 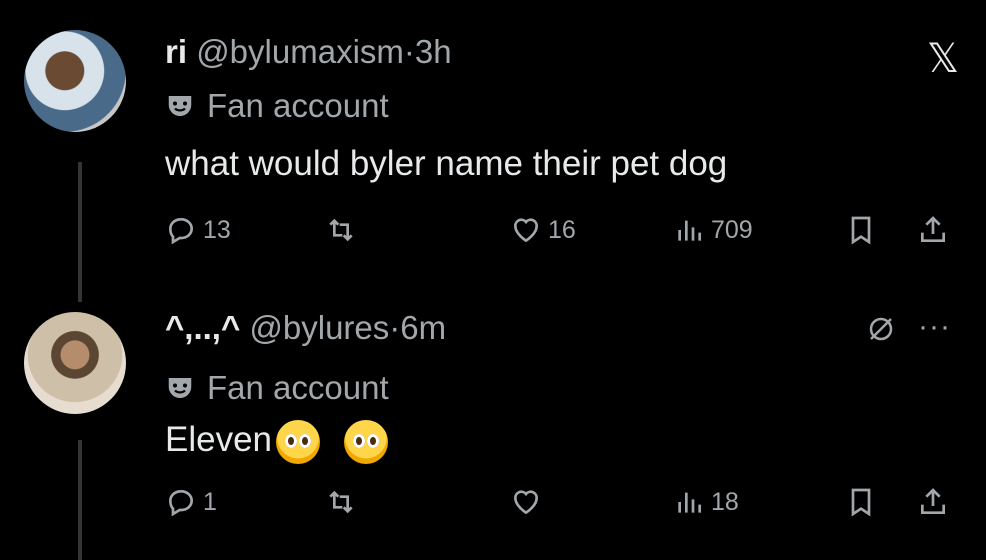 I want to click on handle: @bylumaxism, so click(x=300, y=51).